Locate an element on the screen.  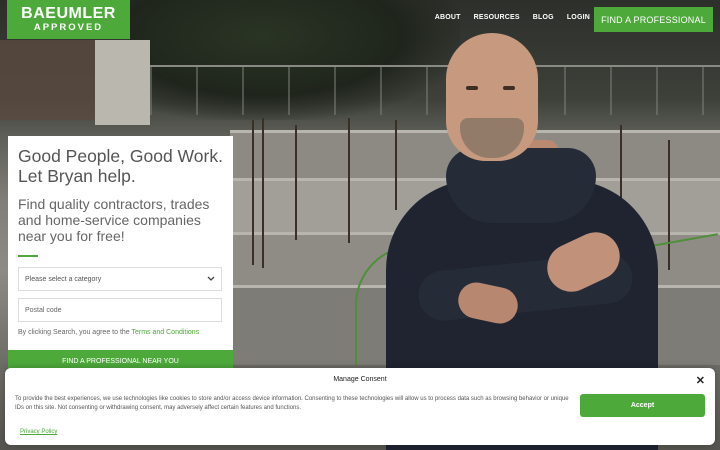
logo-wordmark: BAEUMLER is located at coordinates (68, 13).